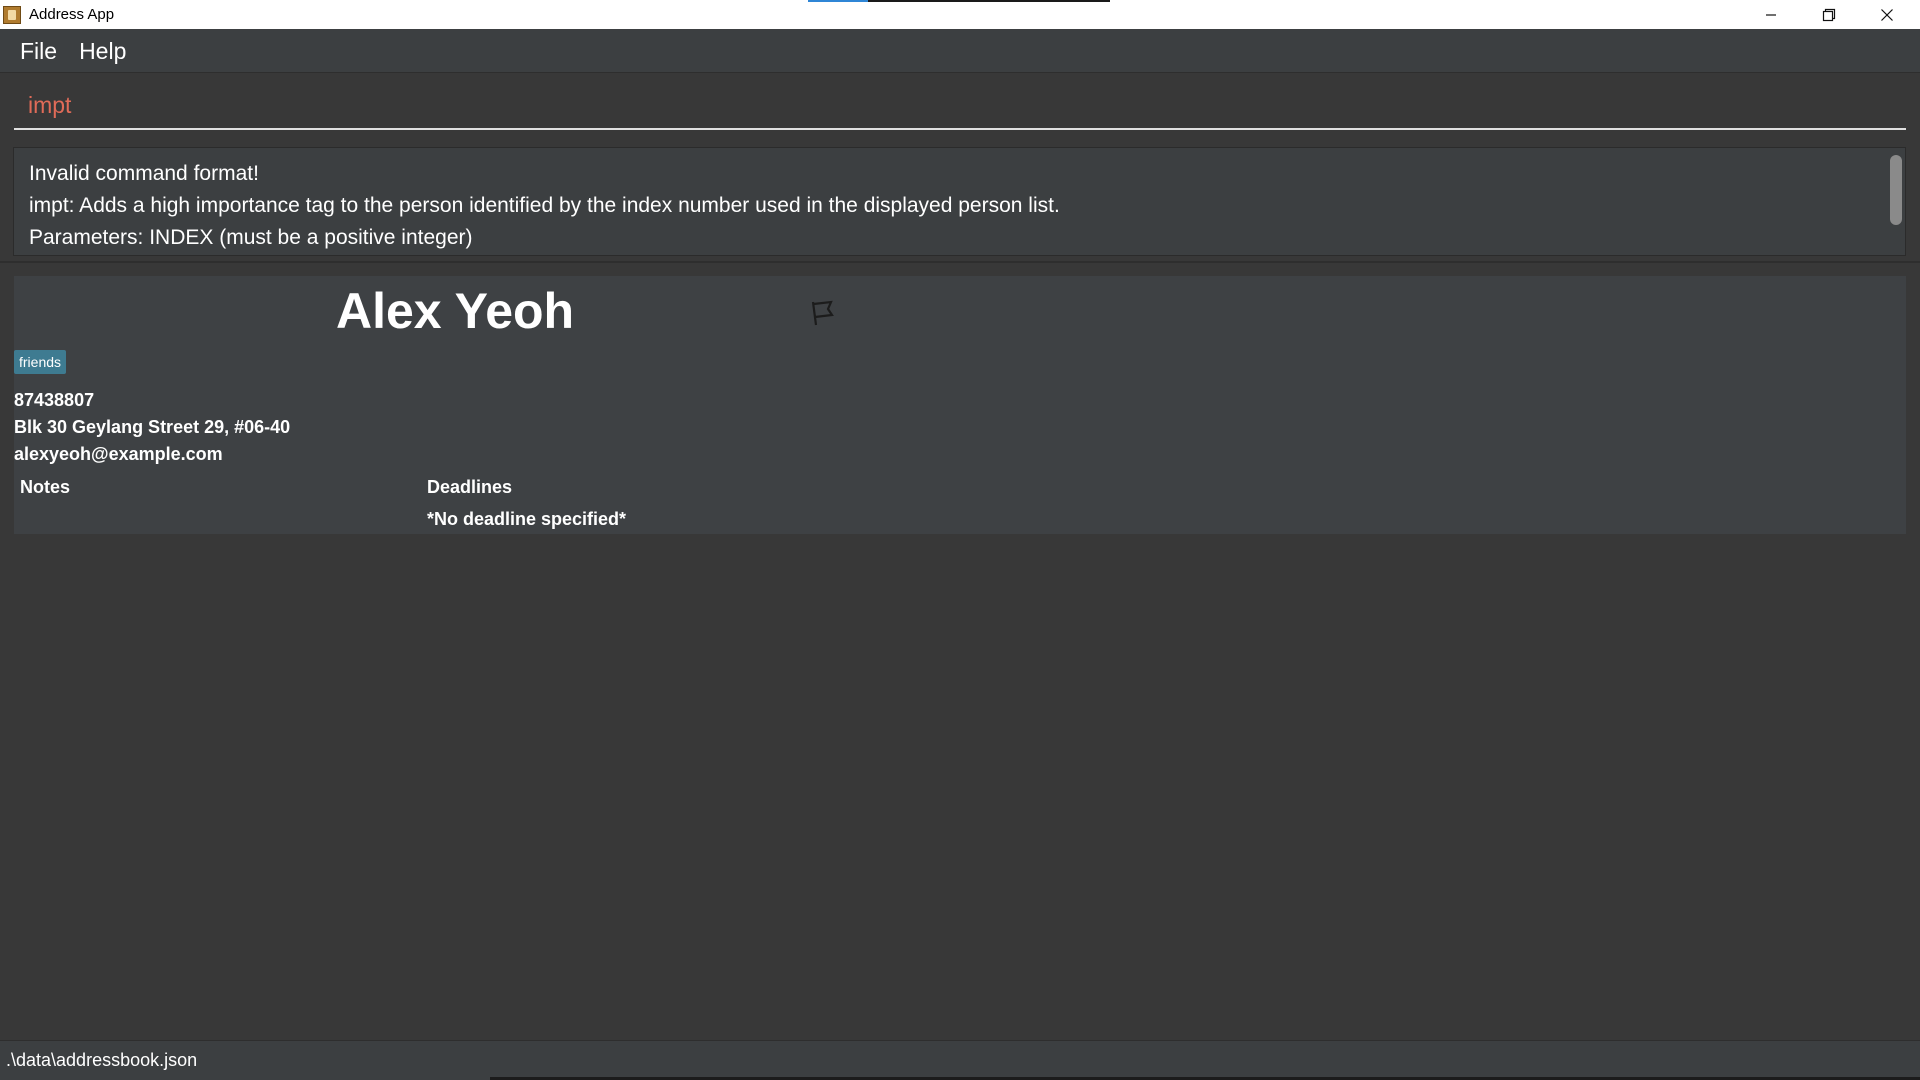 Image resolution: width=1920 pixels, height=1080 pixels. I want to click on window-title: Address App, so click(72, 14).